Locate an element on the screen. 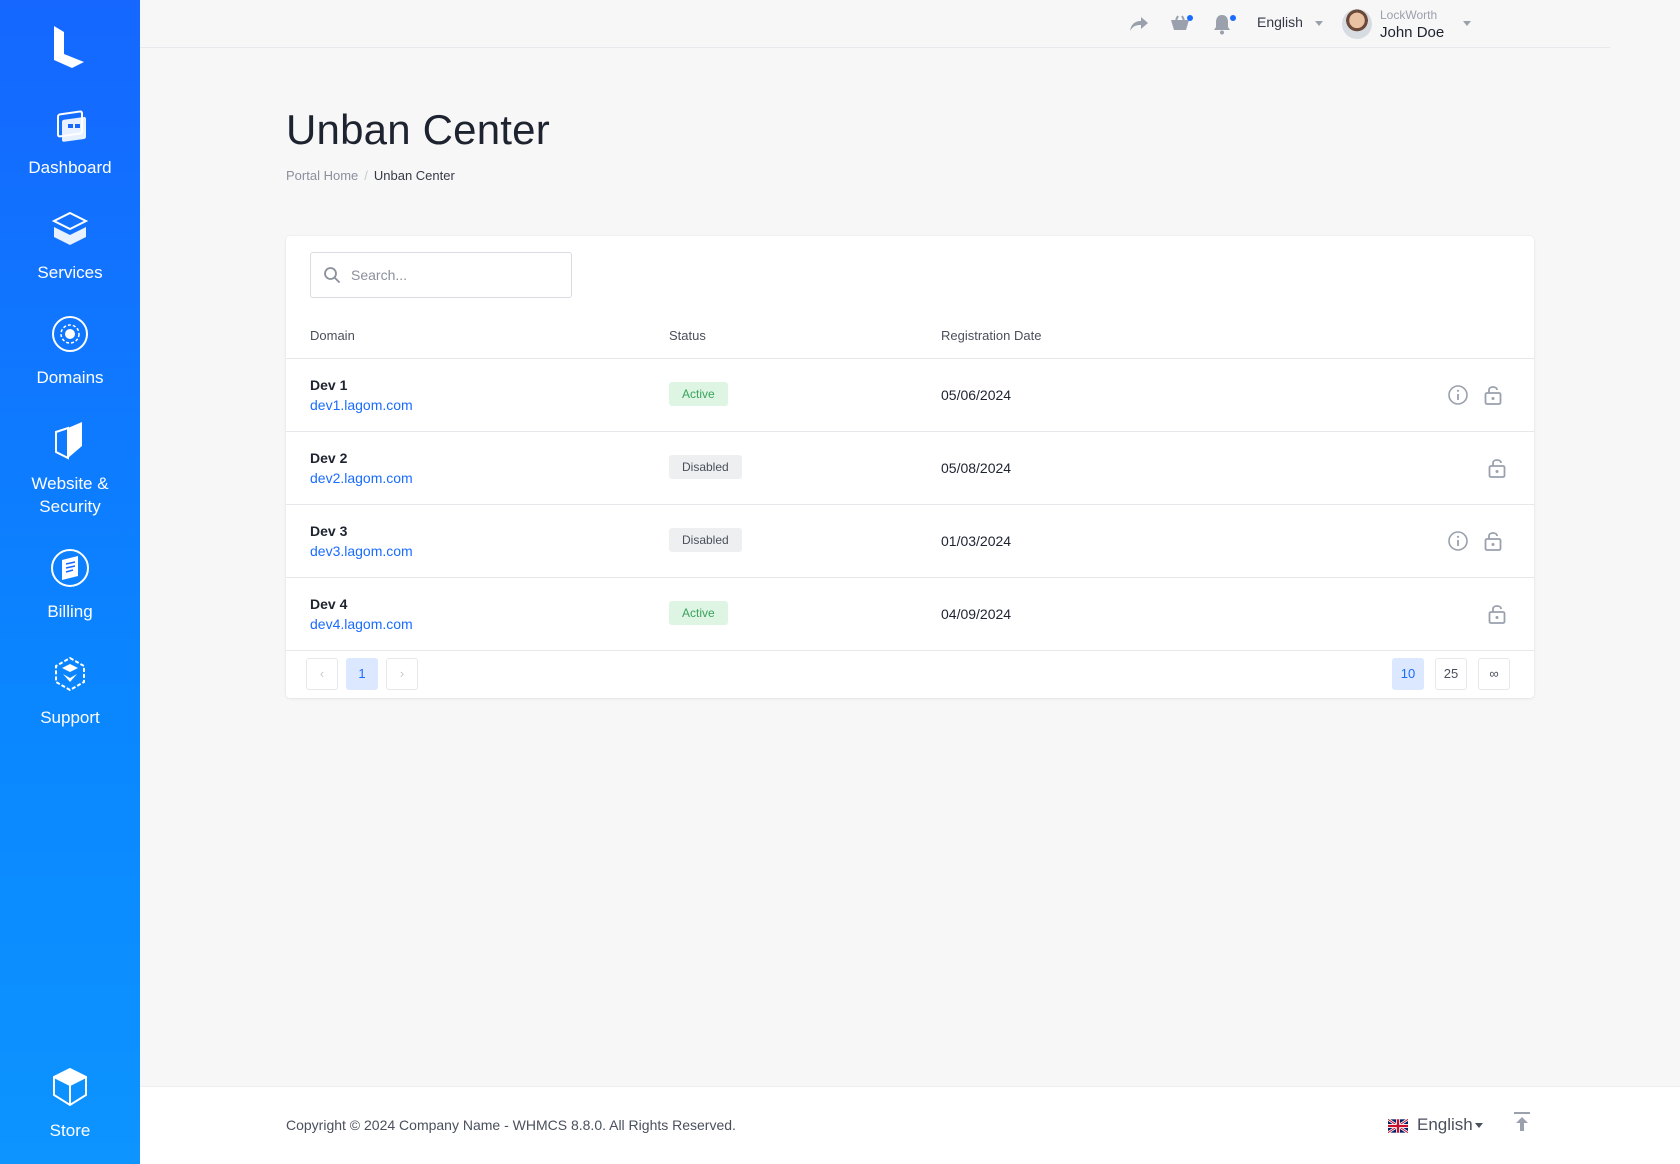 This screenshot has width=1680, height=1164. language-label: English is located at coordinates (1280, 22).